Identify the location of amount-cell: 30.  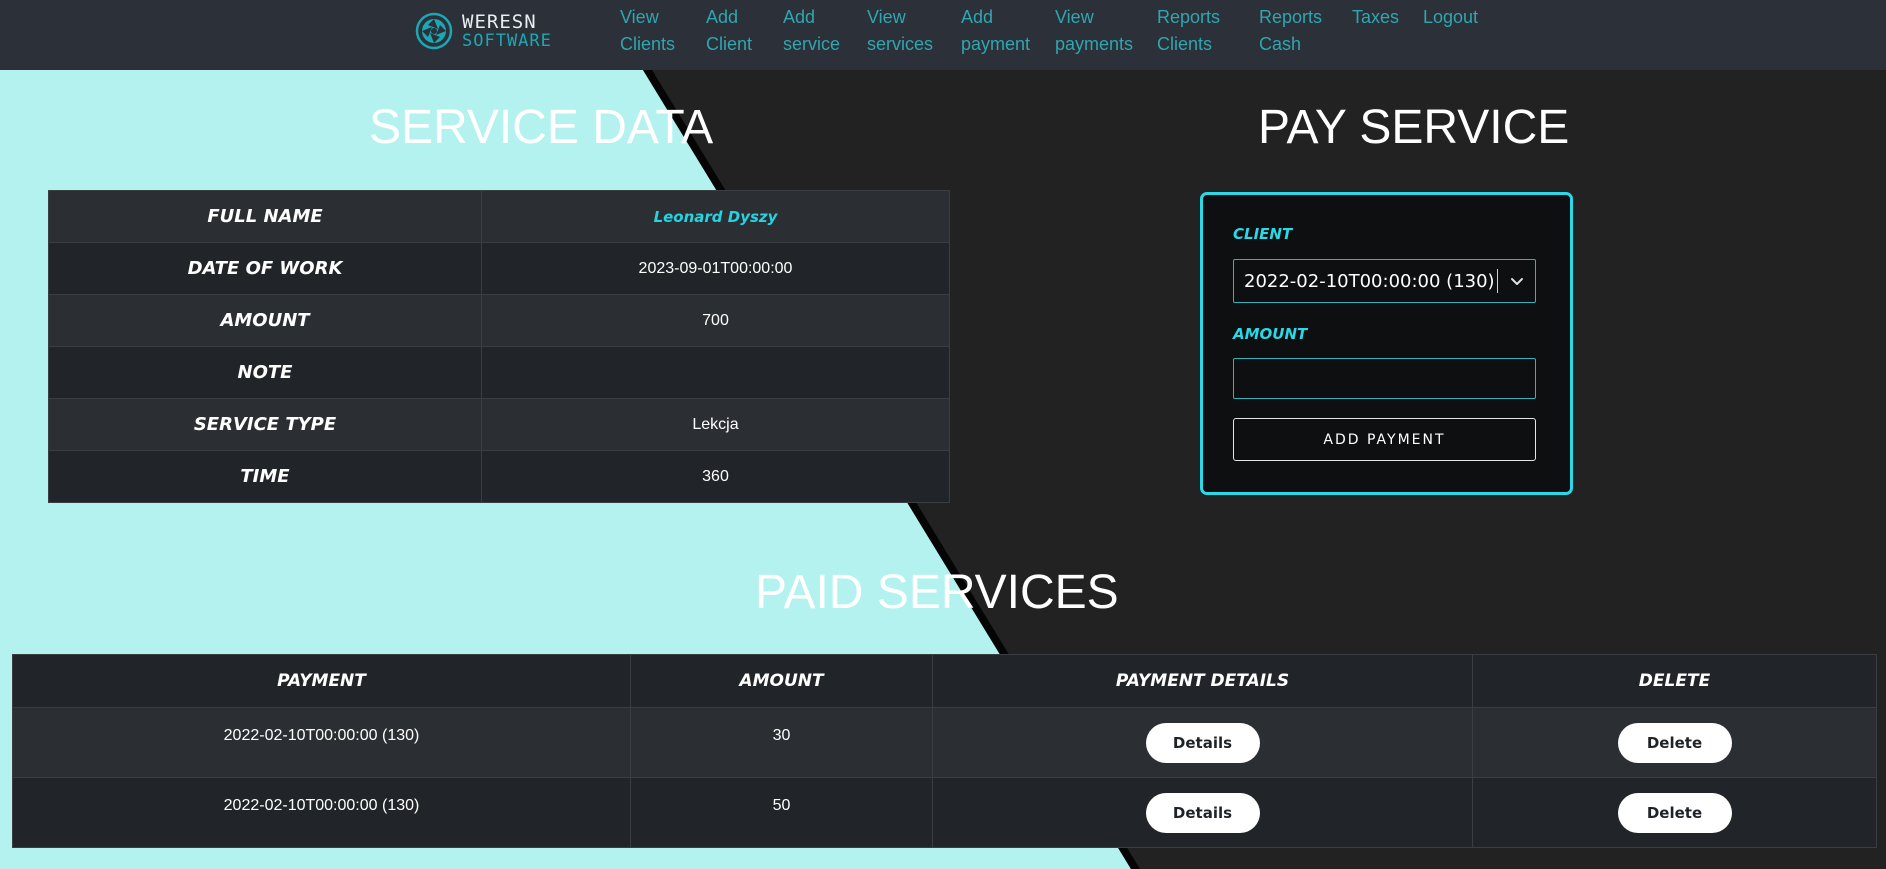
(781, 742).